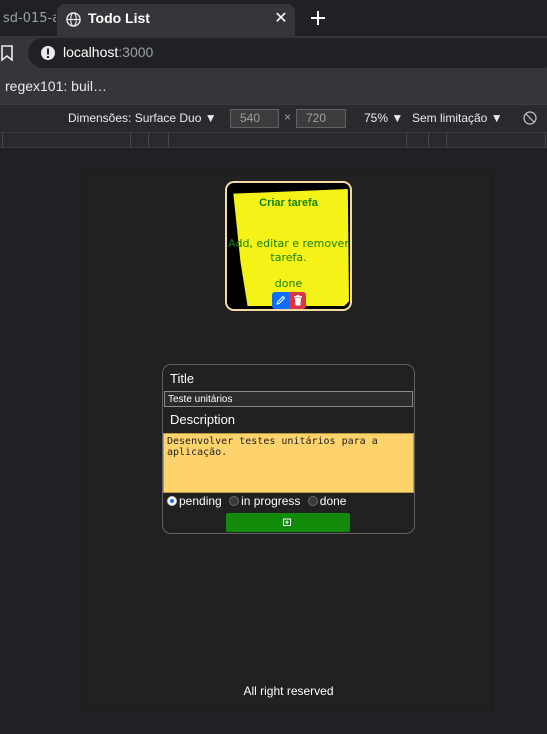 The width and height of the screenshot is (547, 734). I want to click on trash-icon, so click(298, 300).